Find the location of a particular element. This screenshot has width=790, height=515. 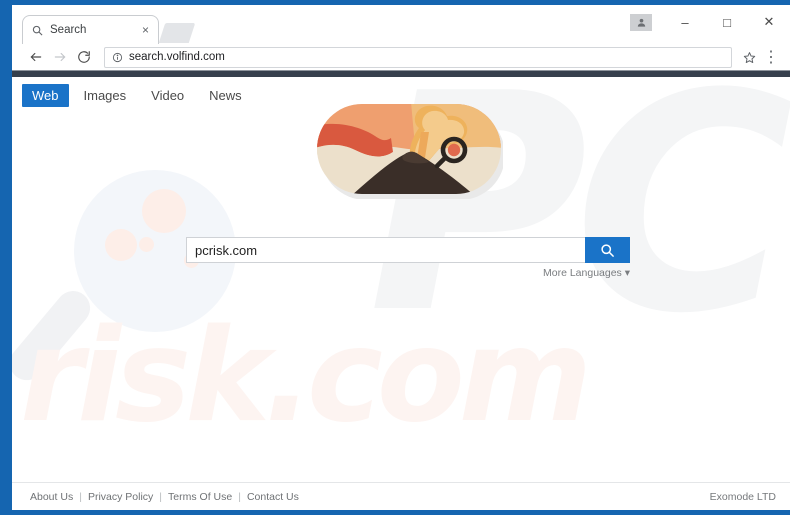

info-icon is located at coordinates (117, 57).